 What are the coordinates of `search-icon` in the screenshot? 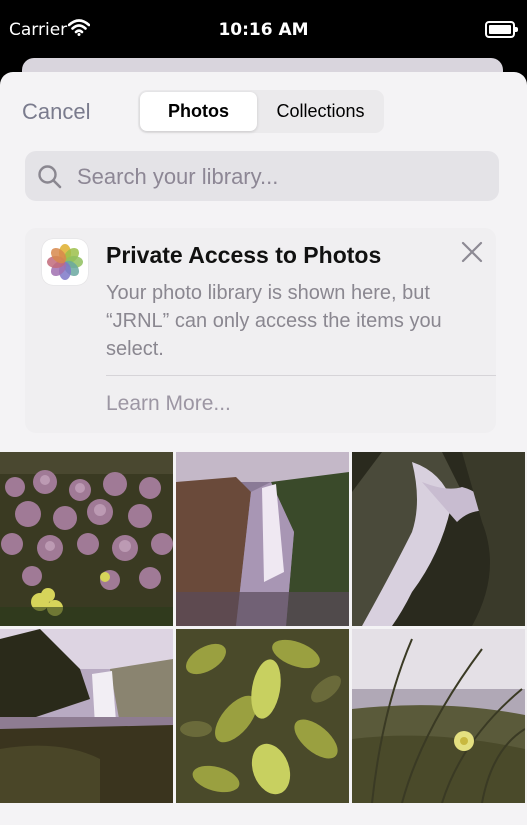 It's located at (50, 177).